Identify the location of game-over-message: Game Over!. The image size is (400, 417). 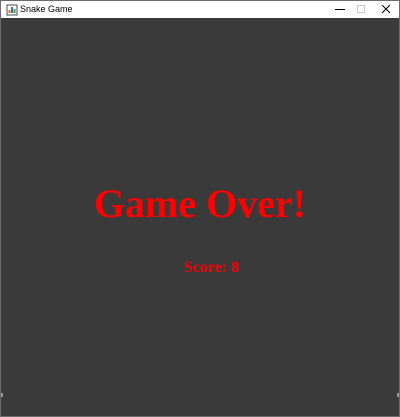
(200, 203).